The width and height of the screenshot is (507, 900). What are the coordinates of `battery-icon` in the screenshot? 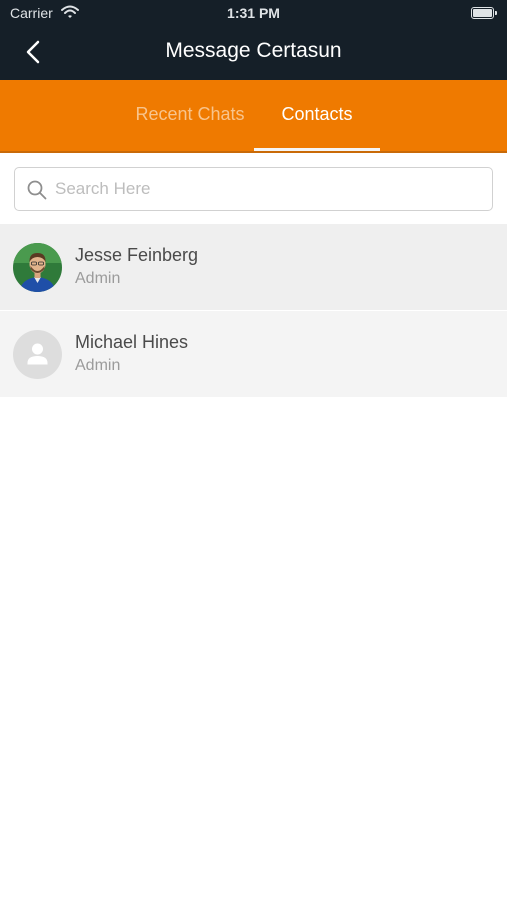 It's located at (484, 13).